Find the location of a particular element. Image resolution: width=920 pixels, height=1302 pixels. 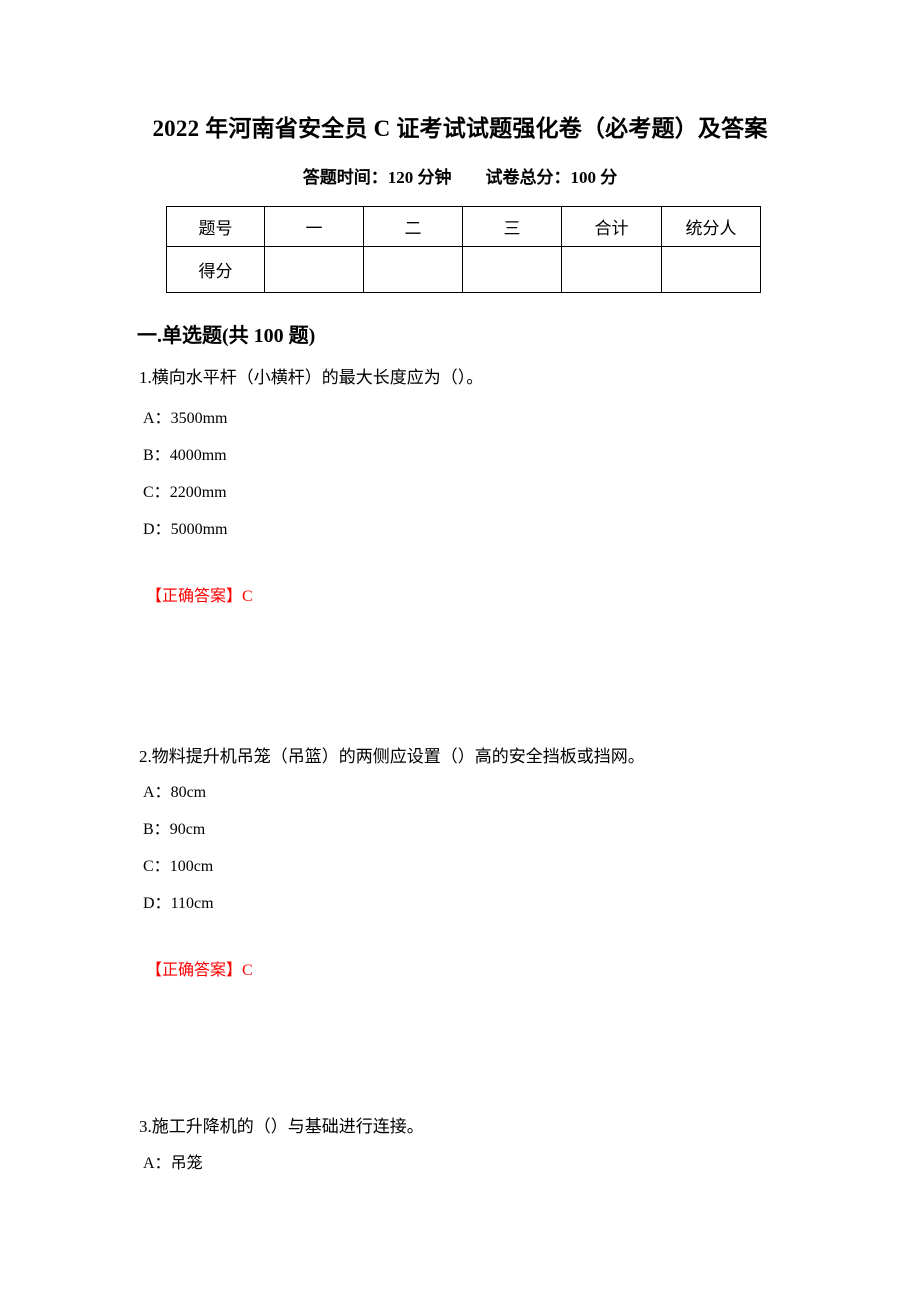

question-1-option-d: D：5000mm is located at coordinates (185, 530).